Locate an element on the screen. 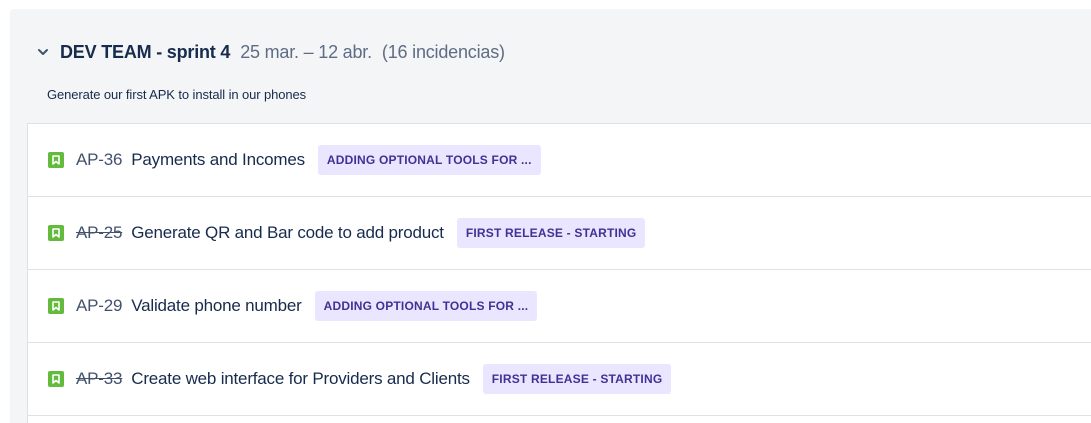  sprint-name: DEV TEAM - sprint 4 is located at coordinates (145, 51).